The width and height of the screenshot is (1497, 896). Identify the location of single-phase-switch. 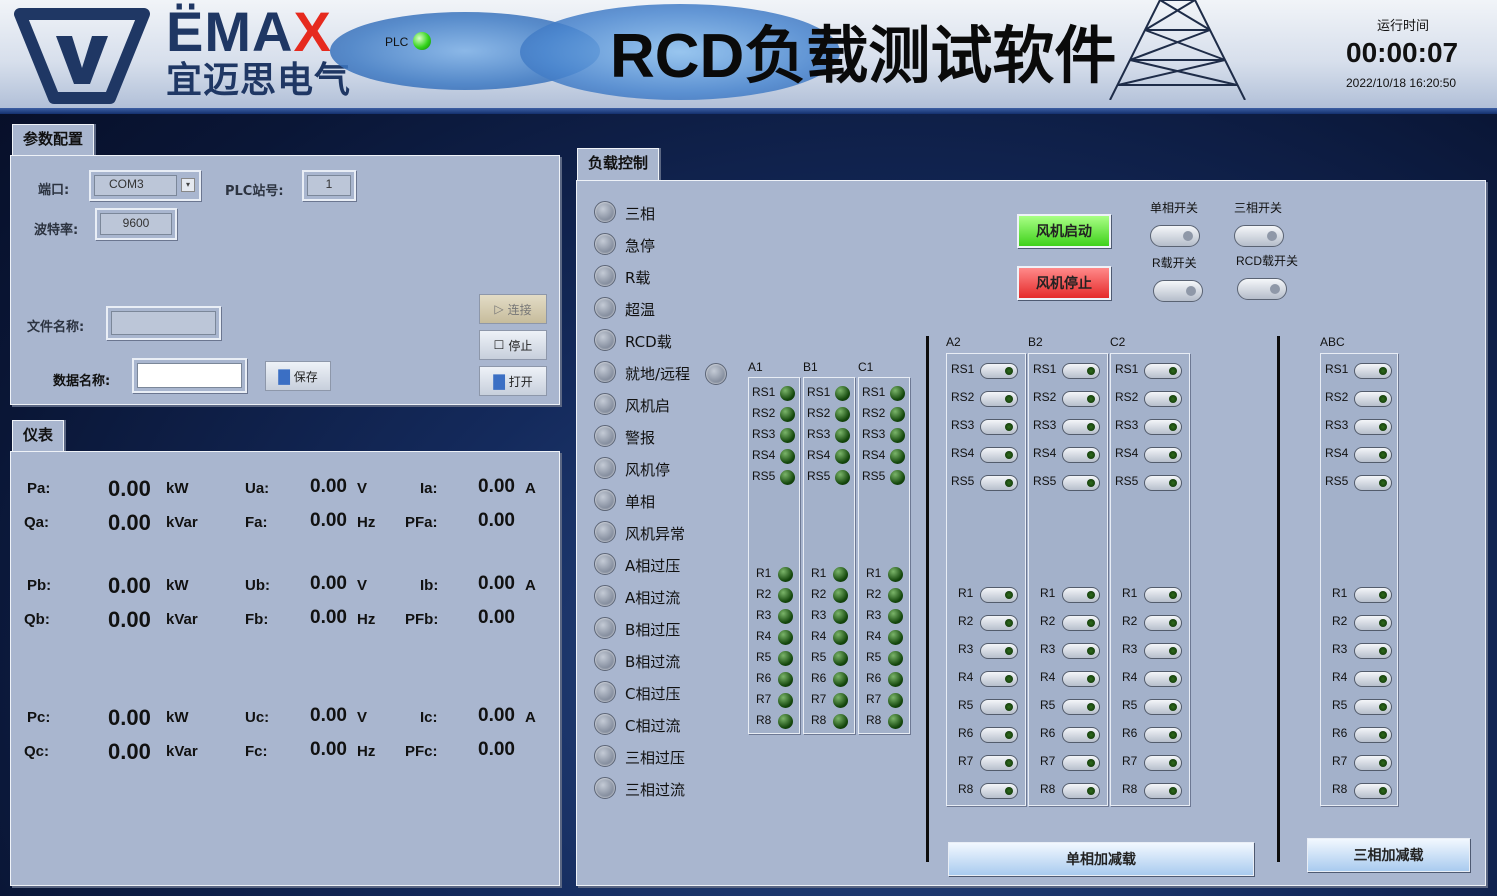
(1175, 236).